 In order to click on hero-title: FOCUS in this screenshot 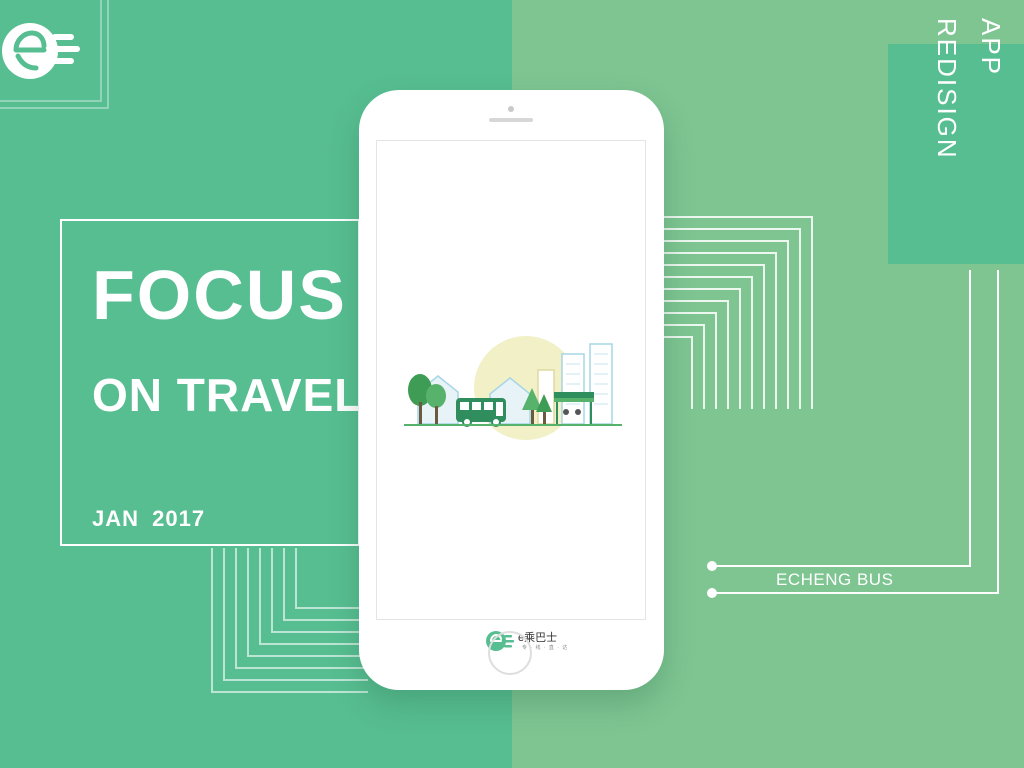, I will do `click(219, 295)`.